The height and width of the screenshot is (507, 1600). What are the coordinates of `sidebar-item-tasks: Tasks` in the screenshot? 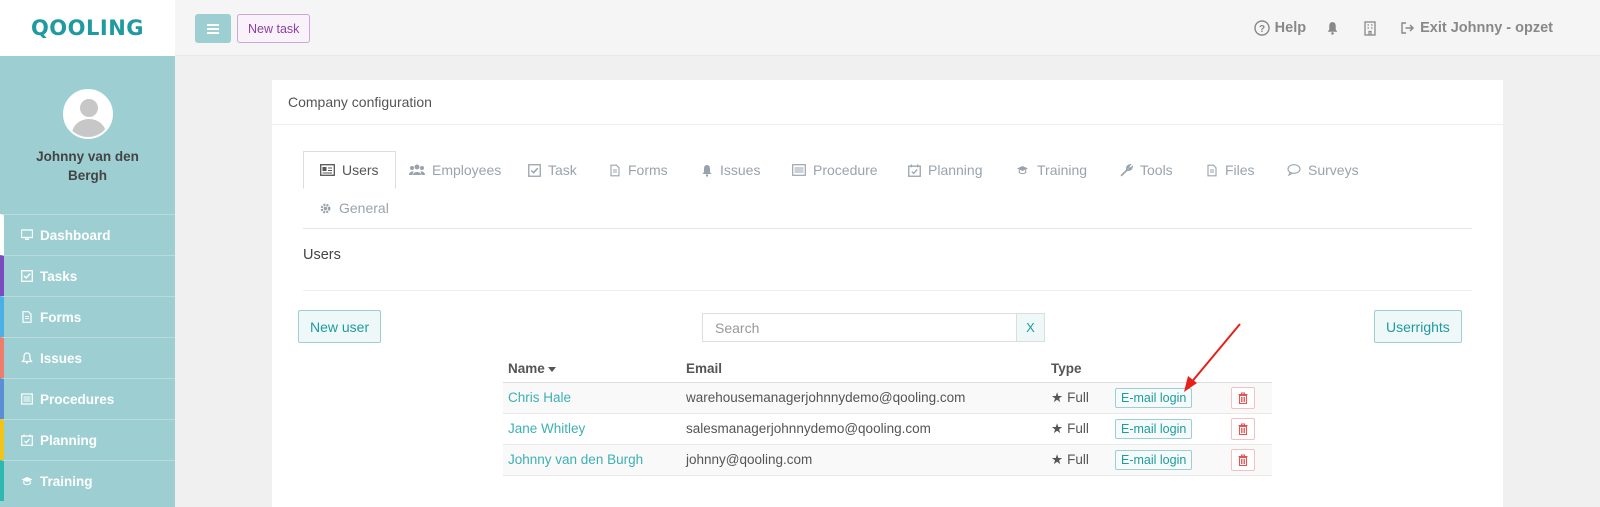 It's located at (87, 275).